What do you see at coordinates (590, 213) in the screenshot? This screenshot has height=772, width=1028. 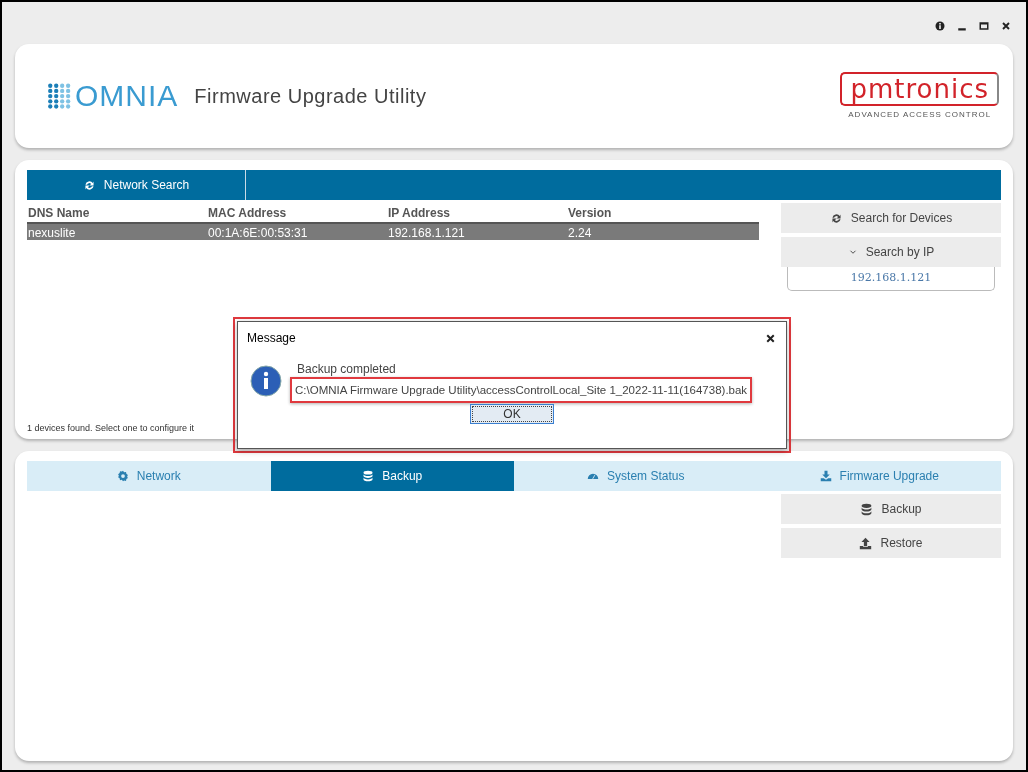 I see `column-header: Version` at bounding box center [590, 213].